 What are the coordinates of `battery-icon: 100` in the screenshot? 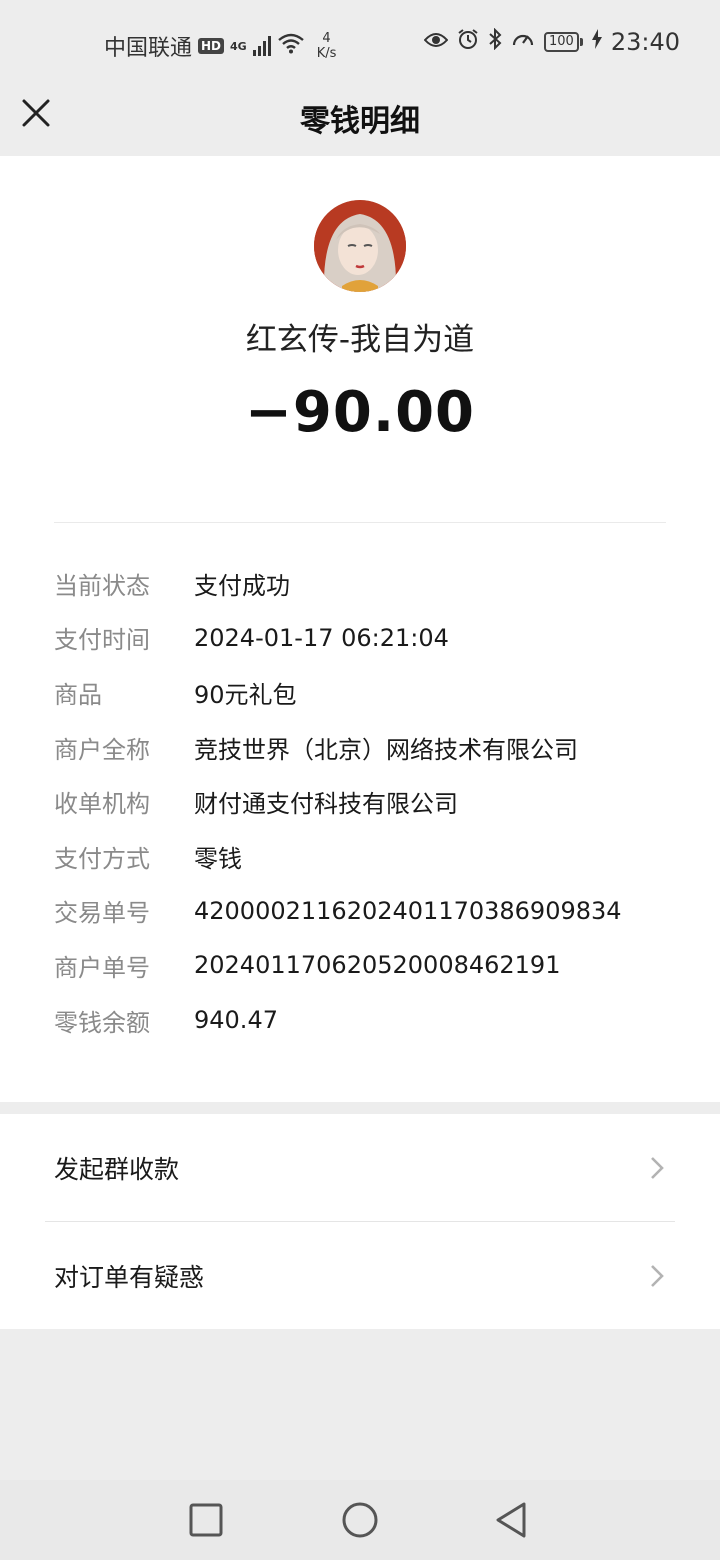 It's located at (563, 42).